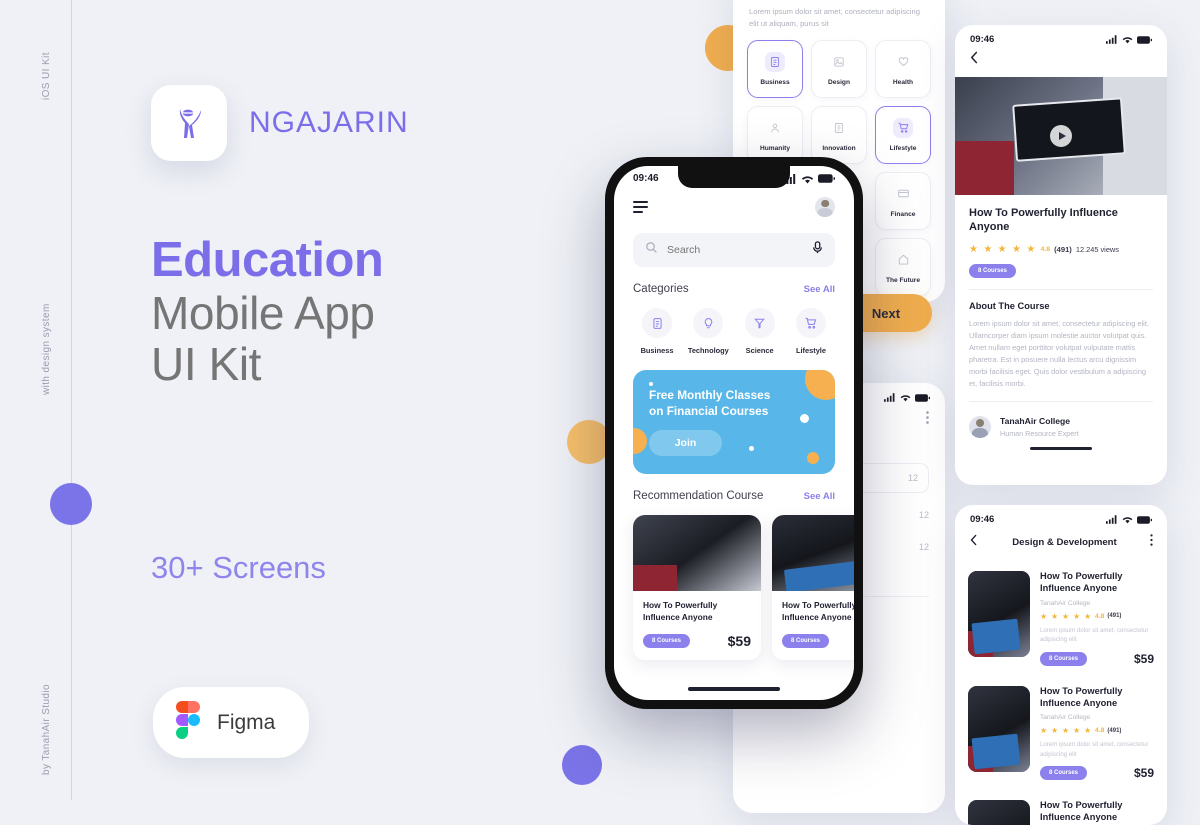  What do you see at coordinates (903, 280) in the screenshot?
I see `category-cell-label: The Future` at bounding box center [903, 280].